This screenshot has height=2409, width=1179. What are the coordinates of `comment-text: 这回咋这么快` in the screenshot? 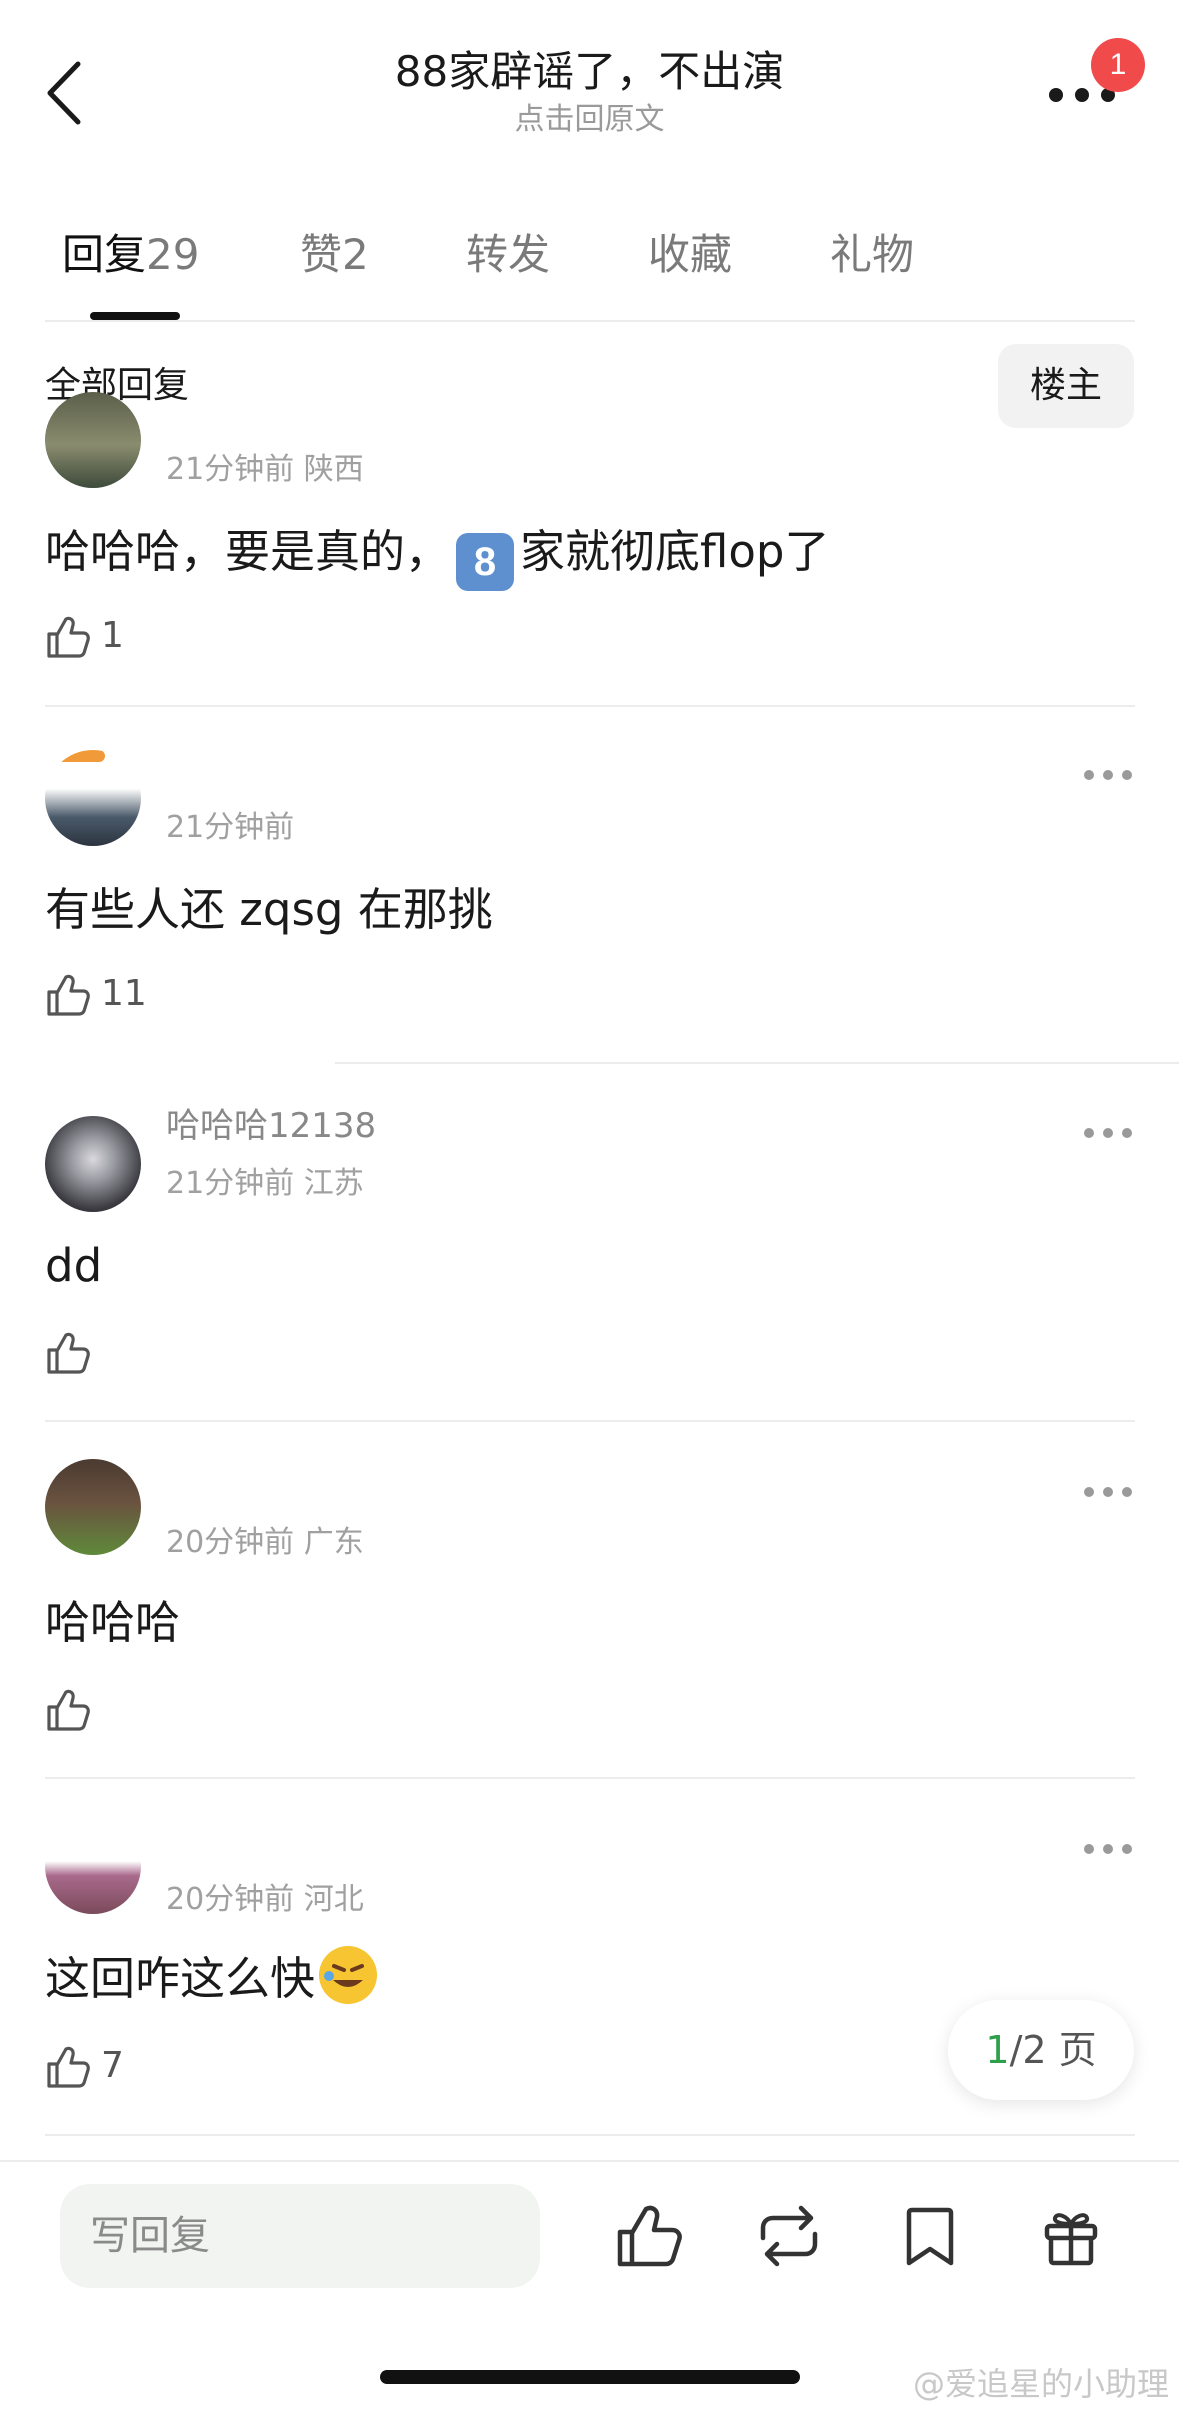 It's located at (211, 1978).